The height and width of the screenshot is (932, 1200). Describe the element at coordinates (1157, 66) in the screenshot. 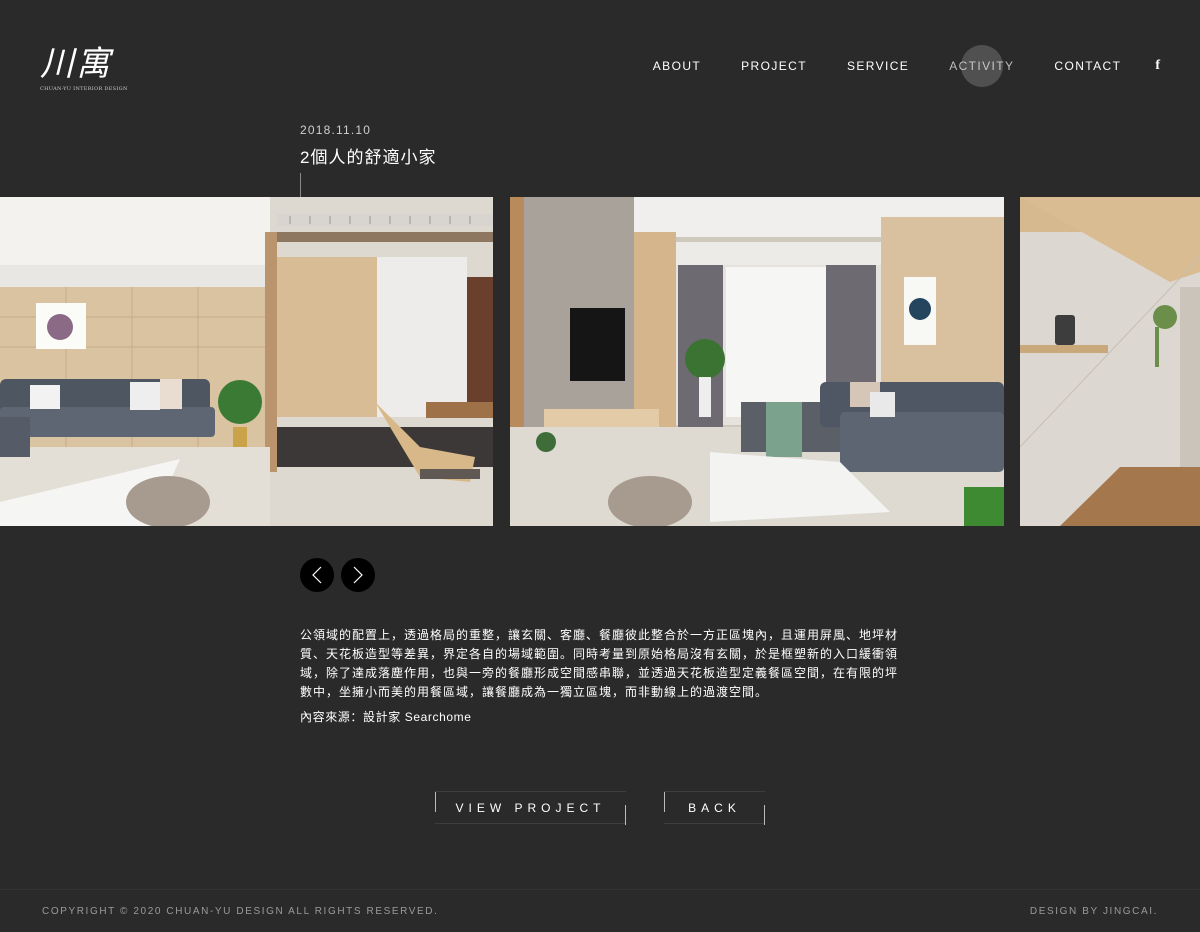

I see `facebook-icon: f` at that location.